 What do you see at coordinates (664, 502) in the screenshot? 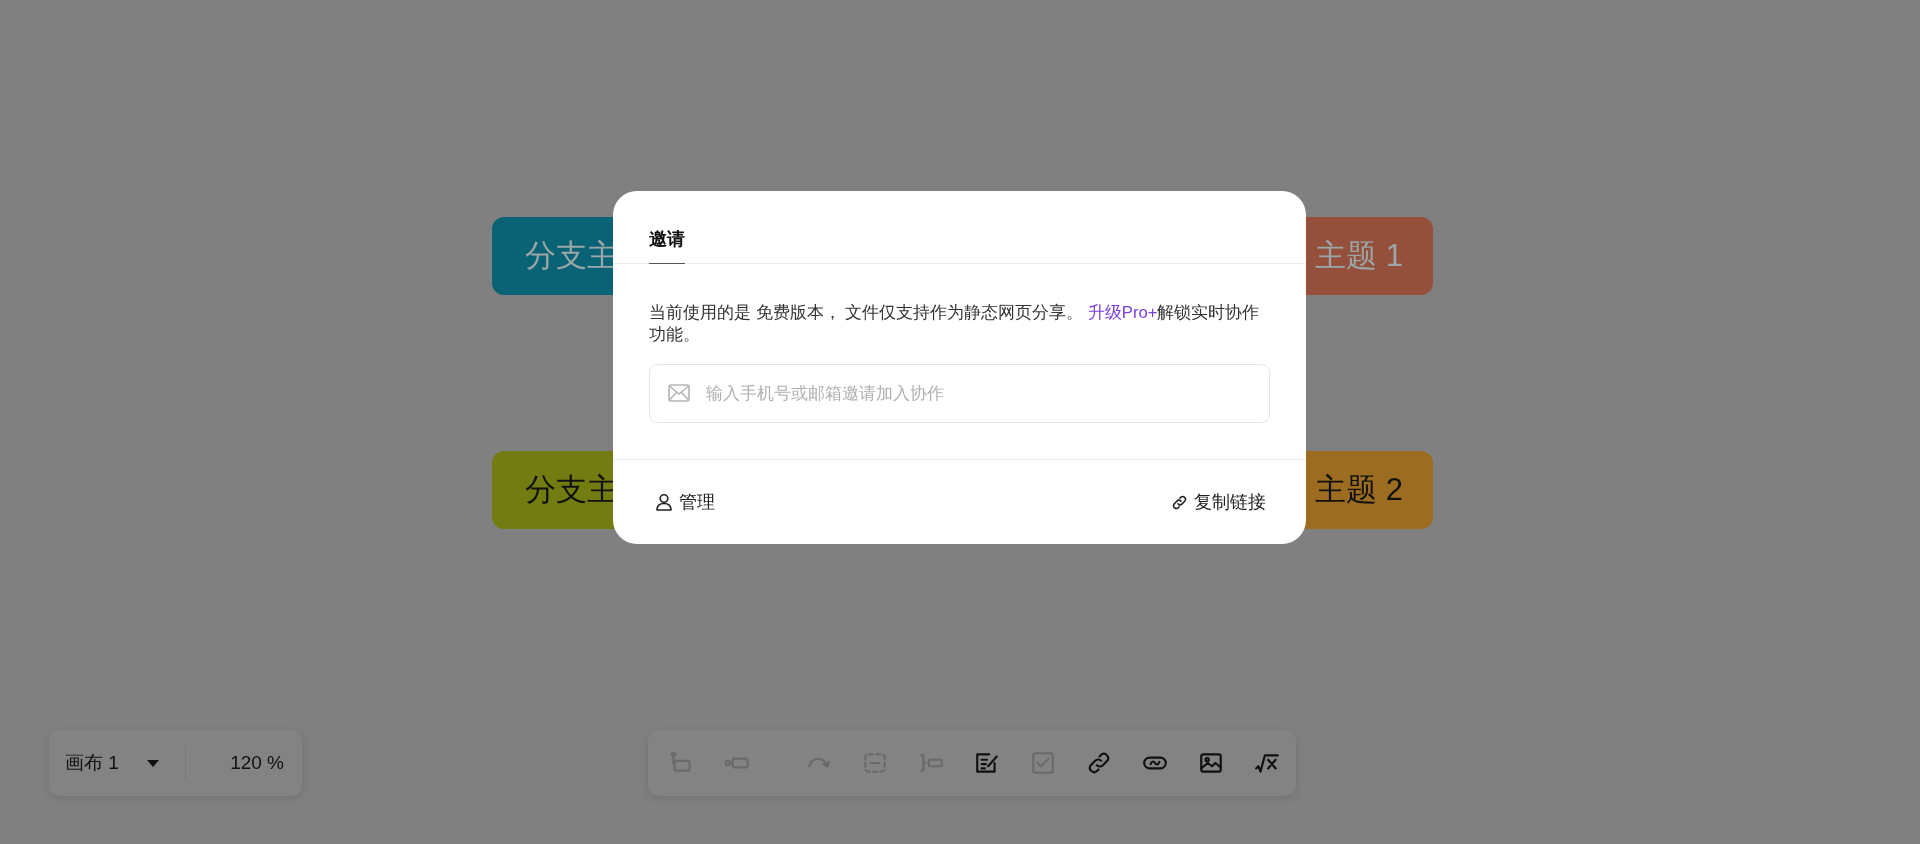
I see `person-icon` at bounding box center [664, 502].